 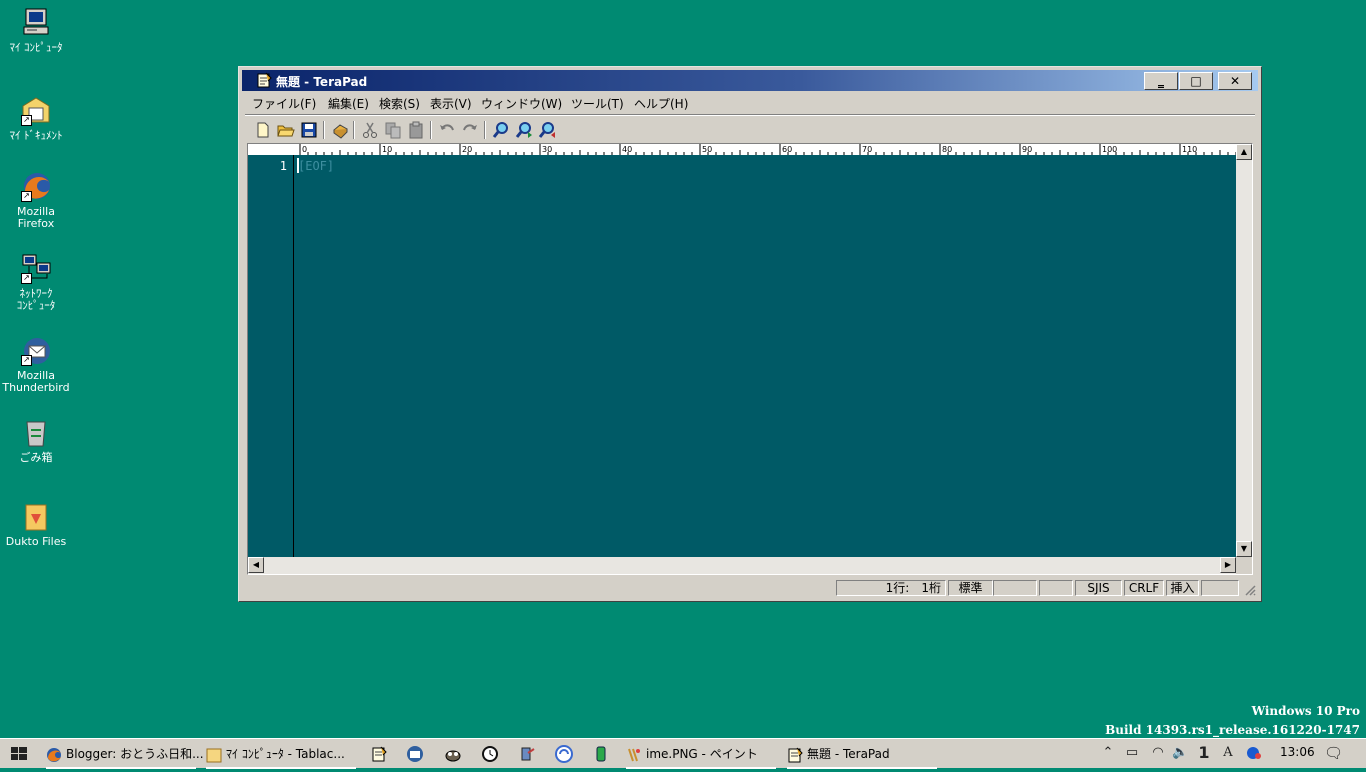 What do you see at coordinates (19, 754) in the screenshot?
I see `start-button` at bounding box center [19, 754].